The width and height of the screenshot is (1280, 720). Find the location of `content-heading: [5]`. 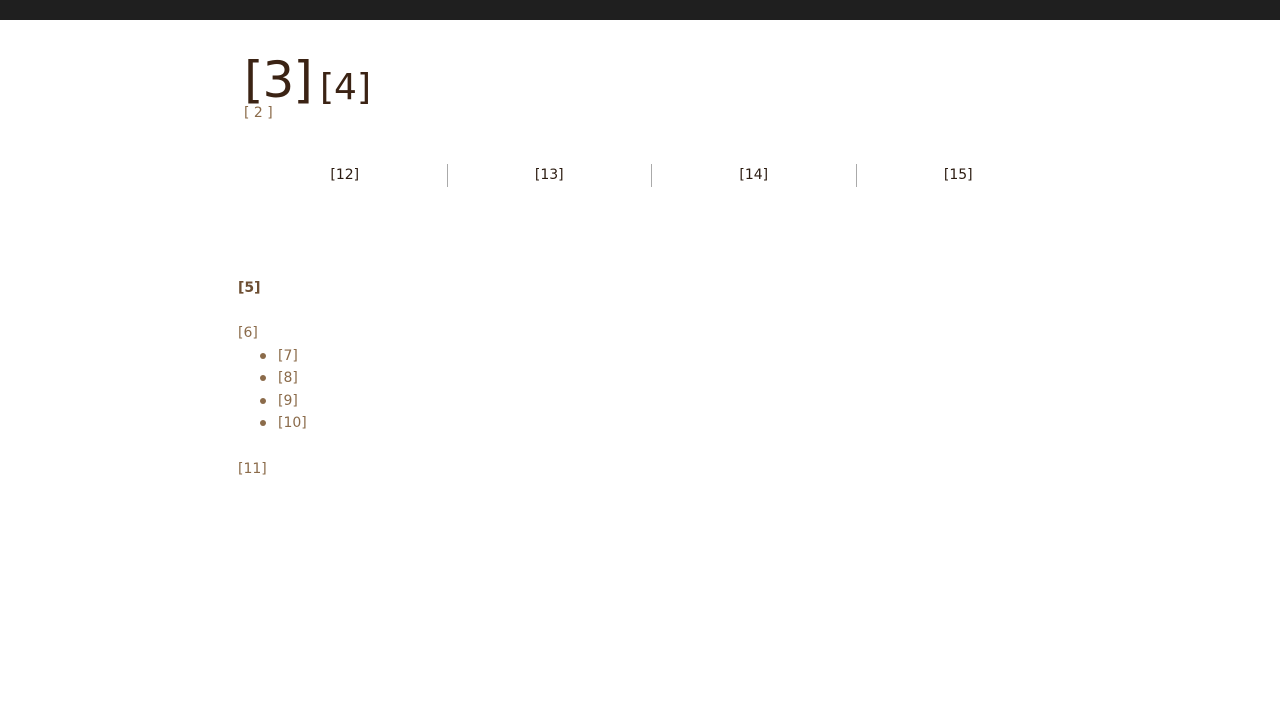

content-heading: [5] is located at coordinates (249, 288).